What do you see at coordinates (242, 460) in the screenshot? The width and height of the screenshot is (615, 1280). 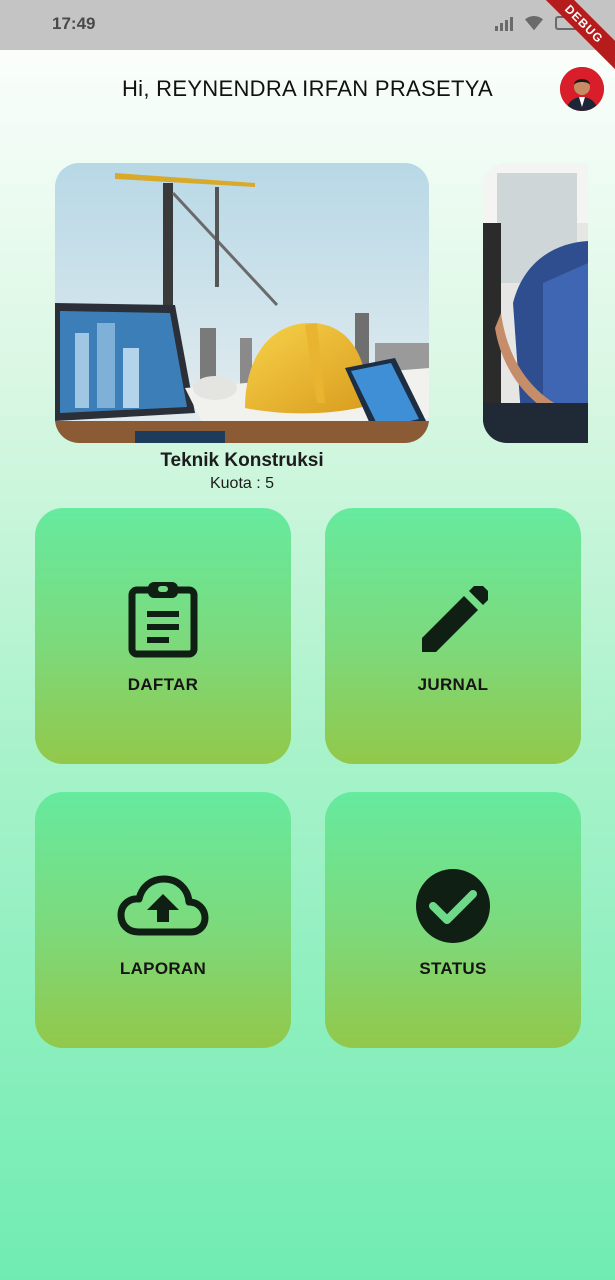 I see `carousel-card-title: Teknik Konstruksi` at bounding box center [242, 460].